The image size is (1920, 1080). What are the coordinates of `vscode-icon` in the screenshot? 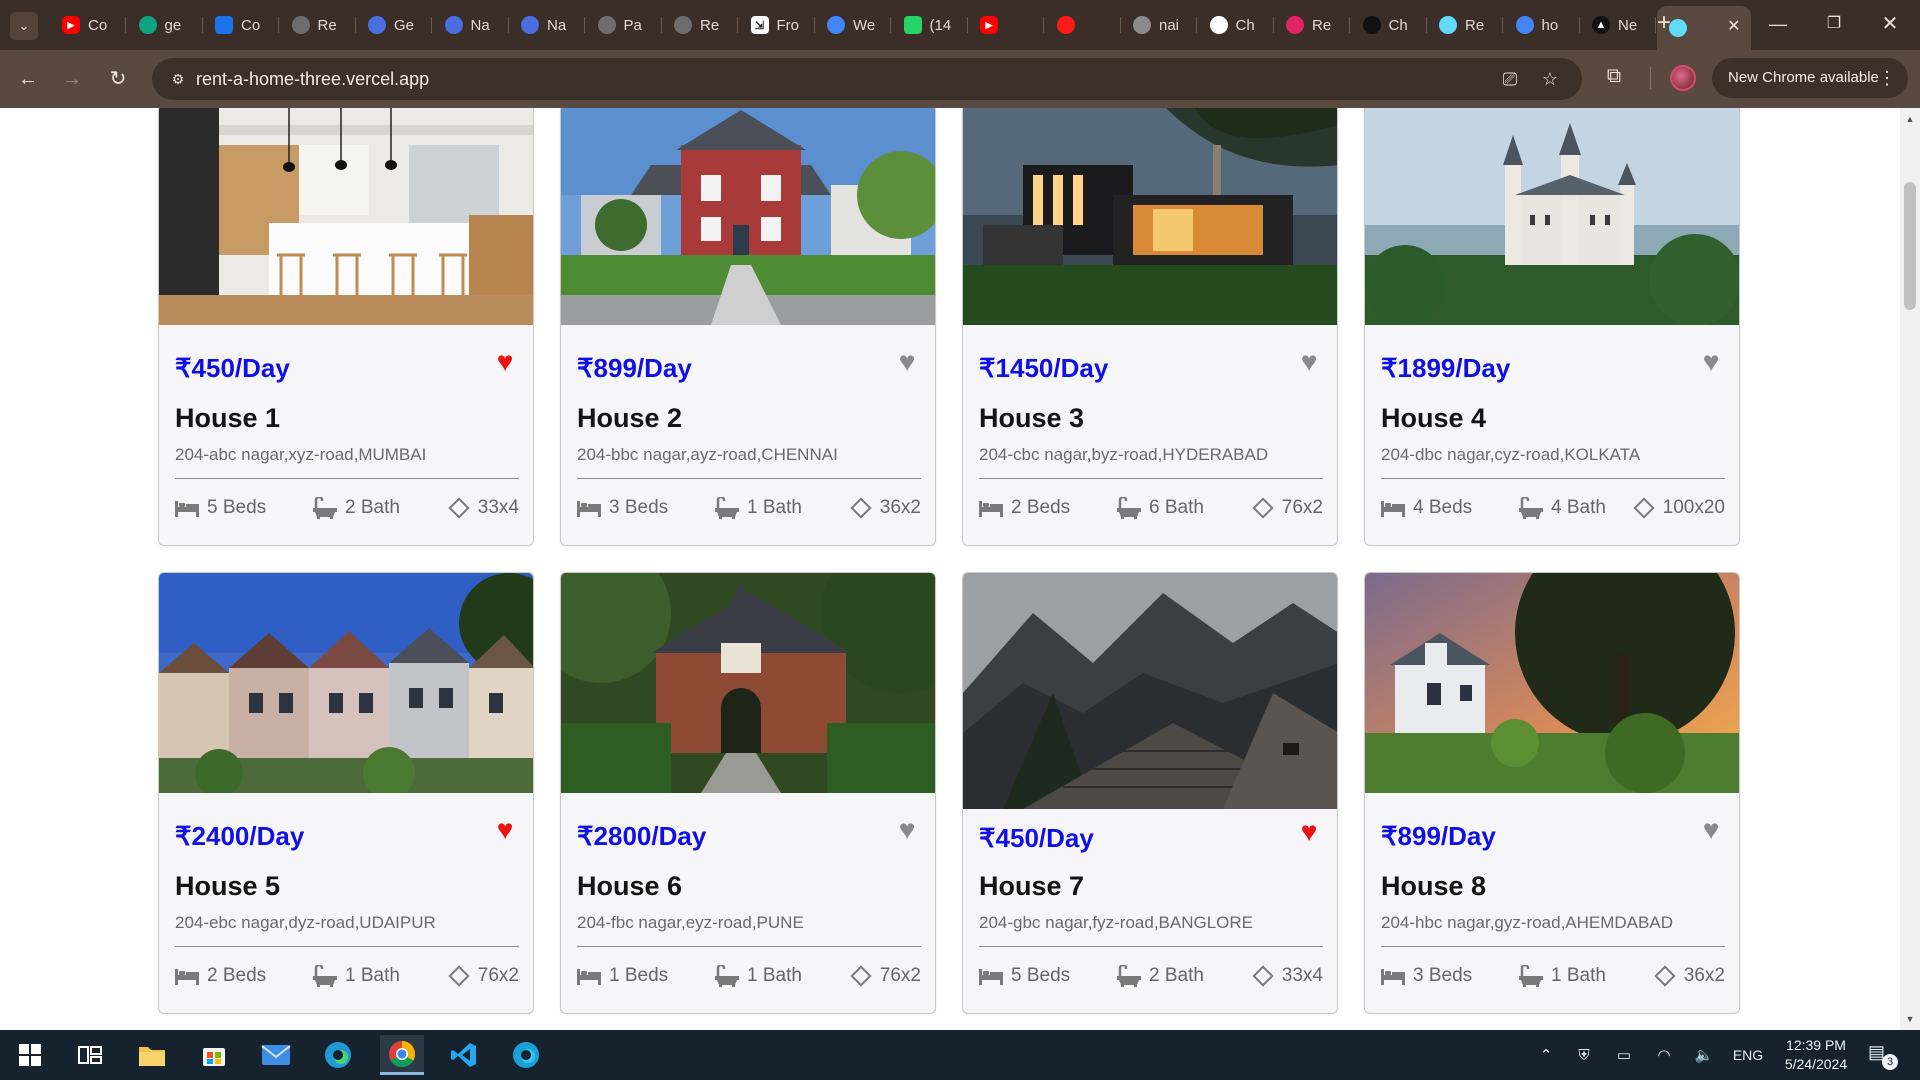 It's located at (464, 1055).